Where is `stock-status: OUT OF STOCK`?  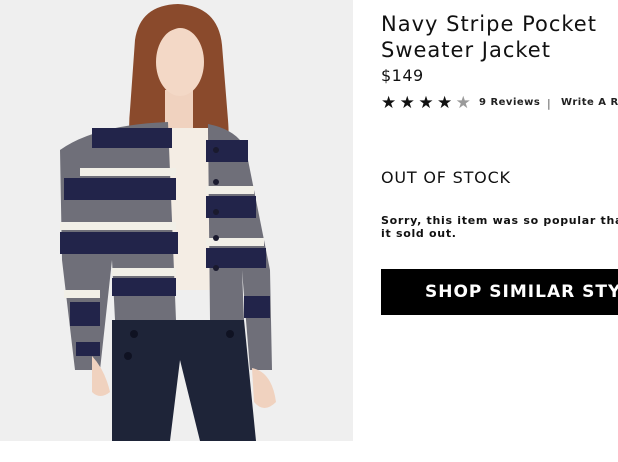
stock-status: OUT OF STOCK is located at coordinates (446, 177).